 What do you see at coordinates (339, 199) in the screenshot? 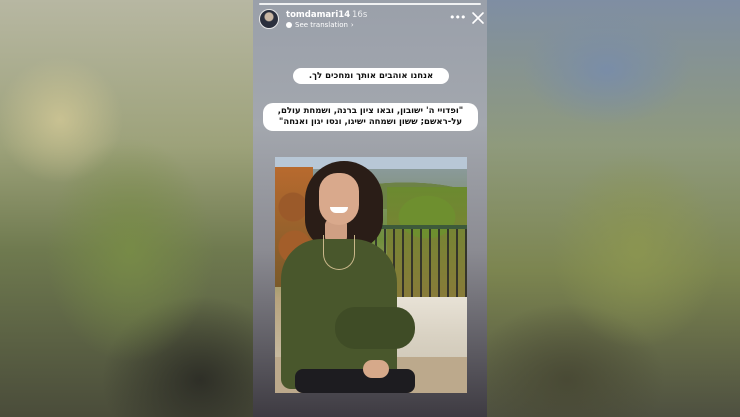
I see `photo-person-face` at bounding box center [339, 199].